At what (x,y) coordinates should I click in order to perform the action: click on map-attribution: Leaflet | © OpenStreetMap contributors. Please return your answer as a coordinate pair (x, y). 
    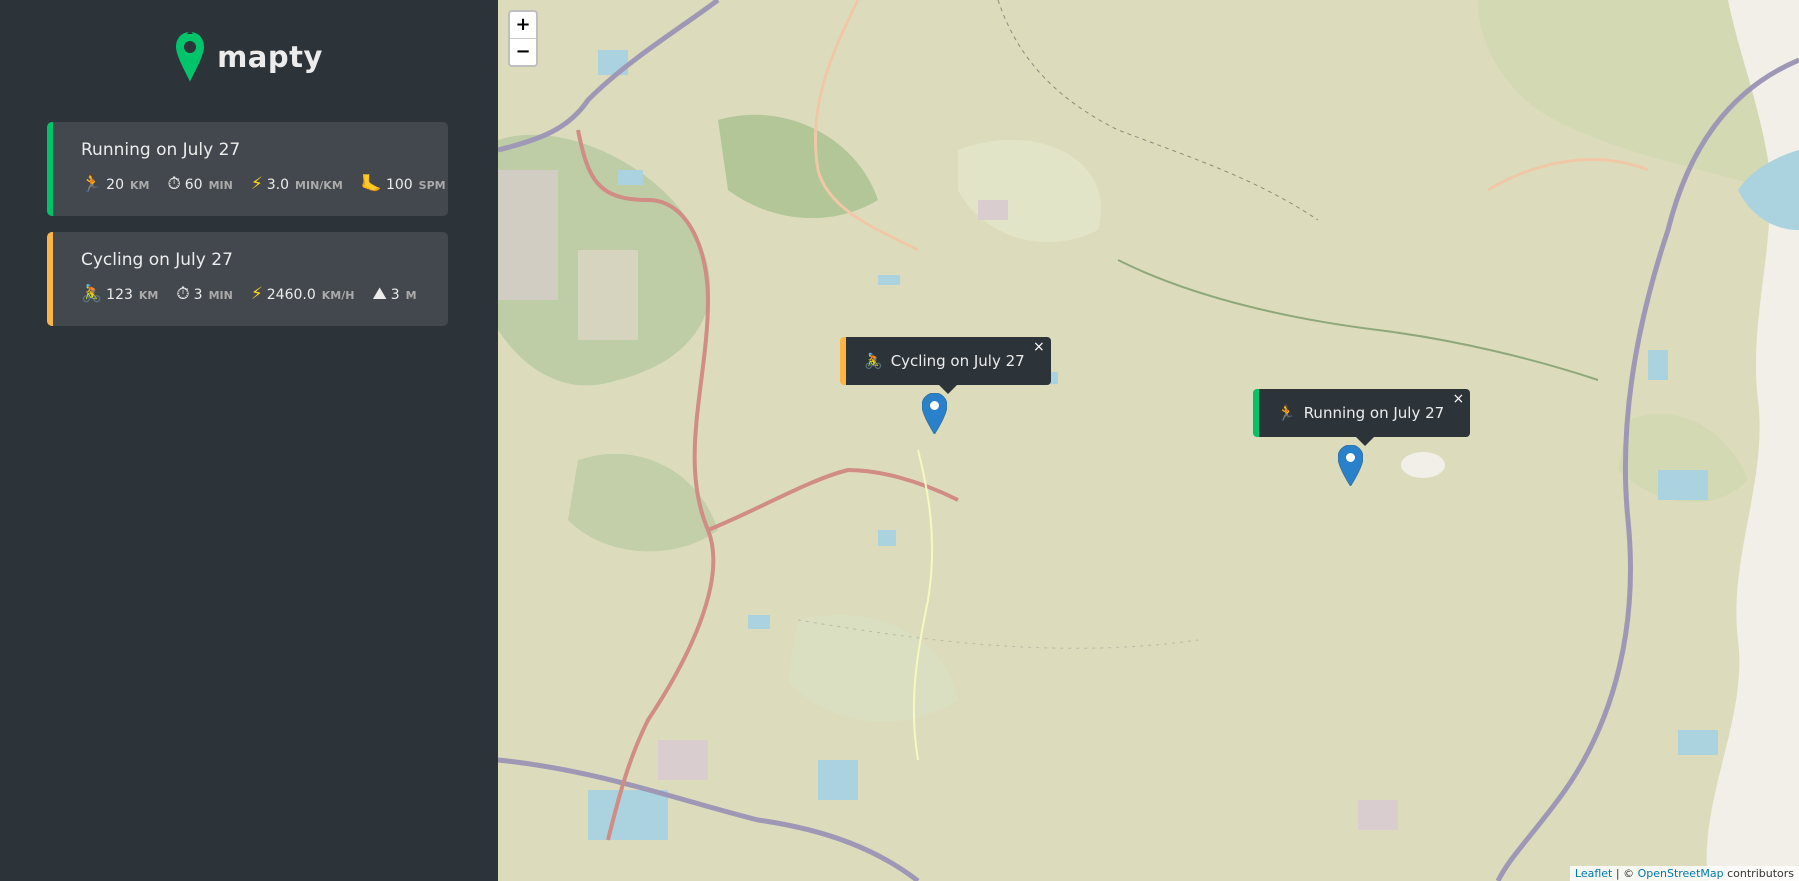
    Looking at the image, I should click on (1684, 873).